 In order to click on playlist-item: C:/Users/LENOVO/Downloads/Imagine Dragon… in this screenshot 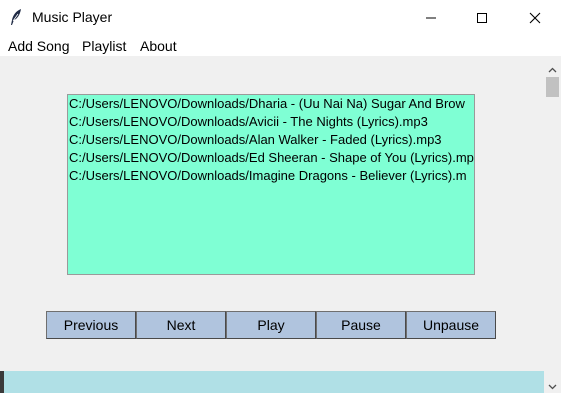, I will do `click(271, 176)`.